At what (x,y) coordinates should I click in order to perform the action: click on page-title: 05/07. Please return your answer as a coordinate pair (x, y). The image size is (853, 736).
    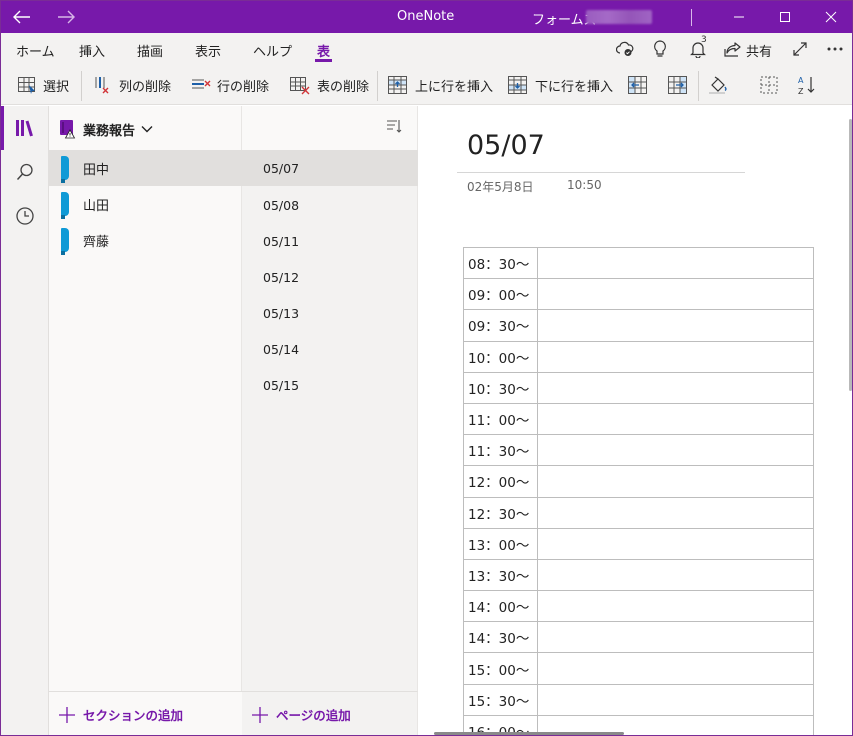
    Looking at the image, I should click on (506, 145).